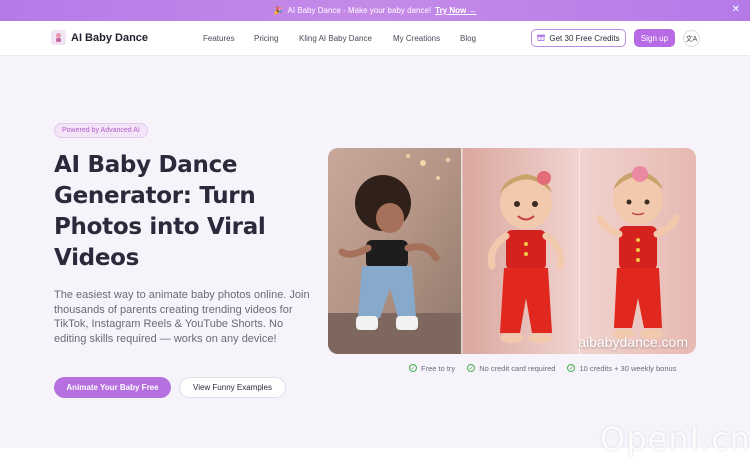 The image size is (750, 468). What do you see at coordinates (219, 38) in the screenshot?
I see `nav-link-features: Features` at bounding box center [219, 38].